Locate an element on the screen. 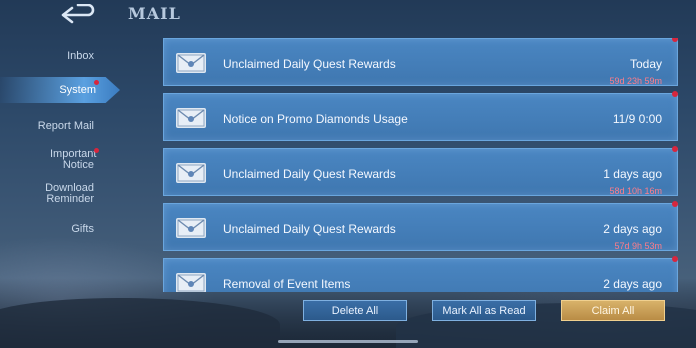 The image size is (696, 348). mail-date: Today is located at coordinates (645, 64).